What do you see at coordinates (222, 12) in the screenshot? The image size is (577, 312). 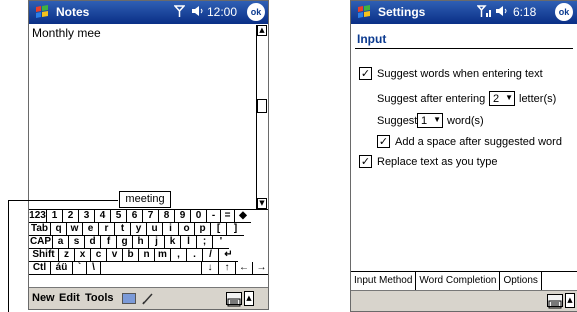 I see `clock-time: 12:00` at bounding box center [222, 12].